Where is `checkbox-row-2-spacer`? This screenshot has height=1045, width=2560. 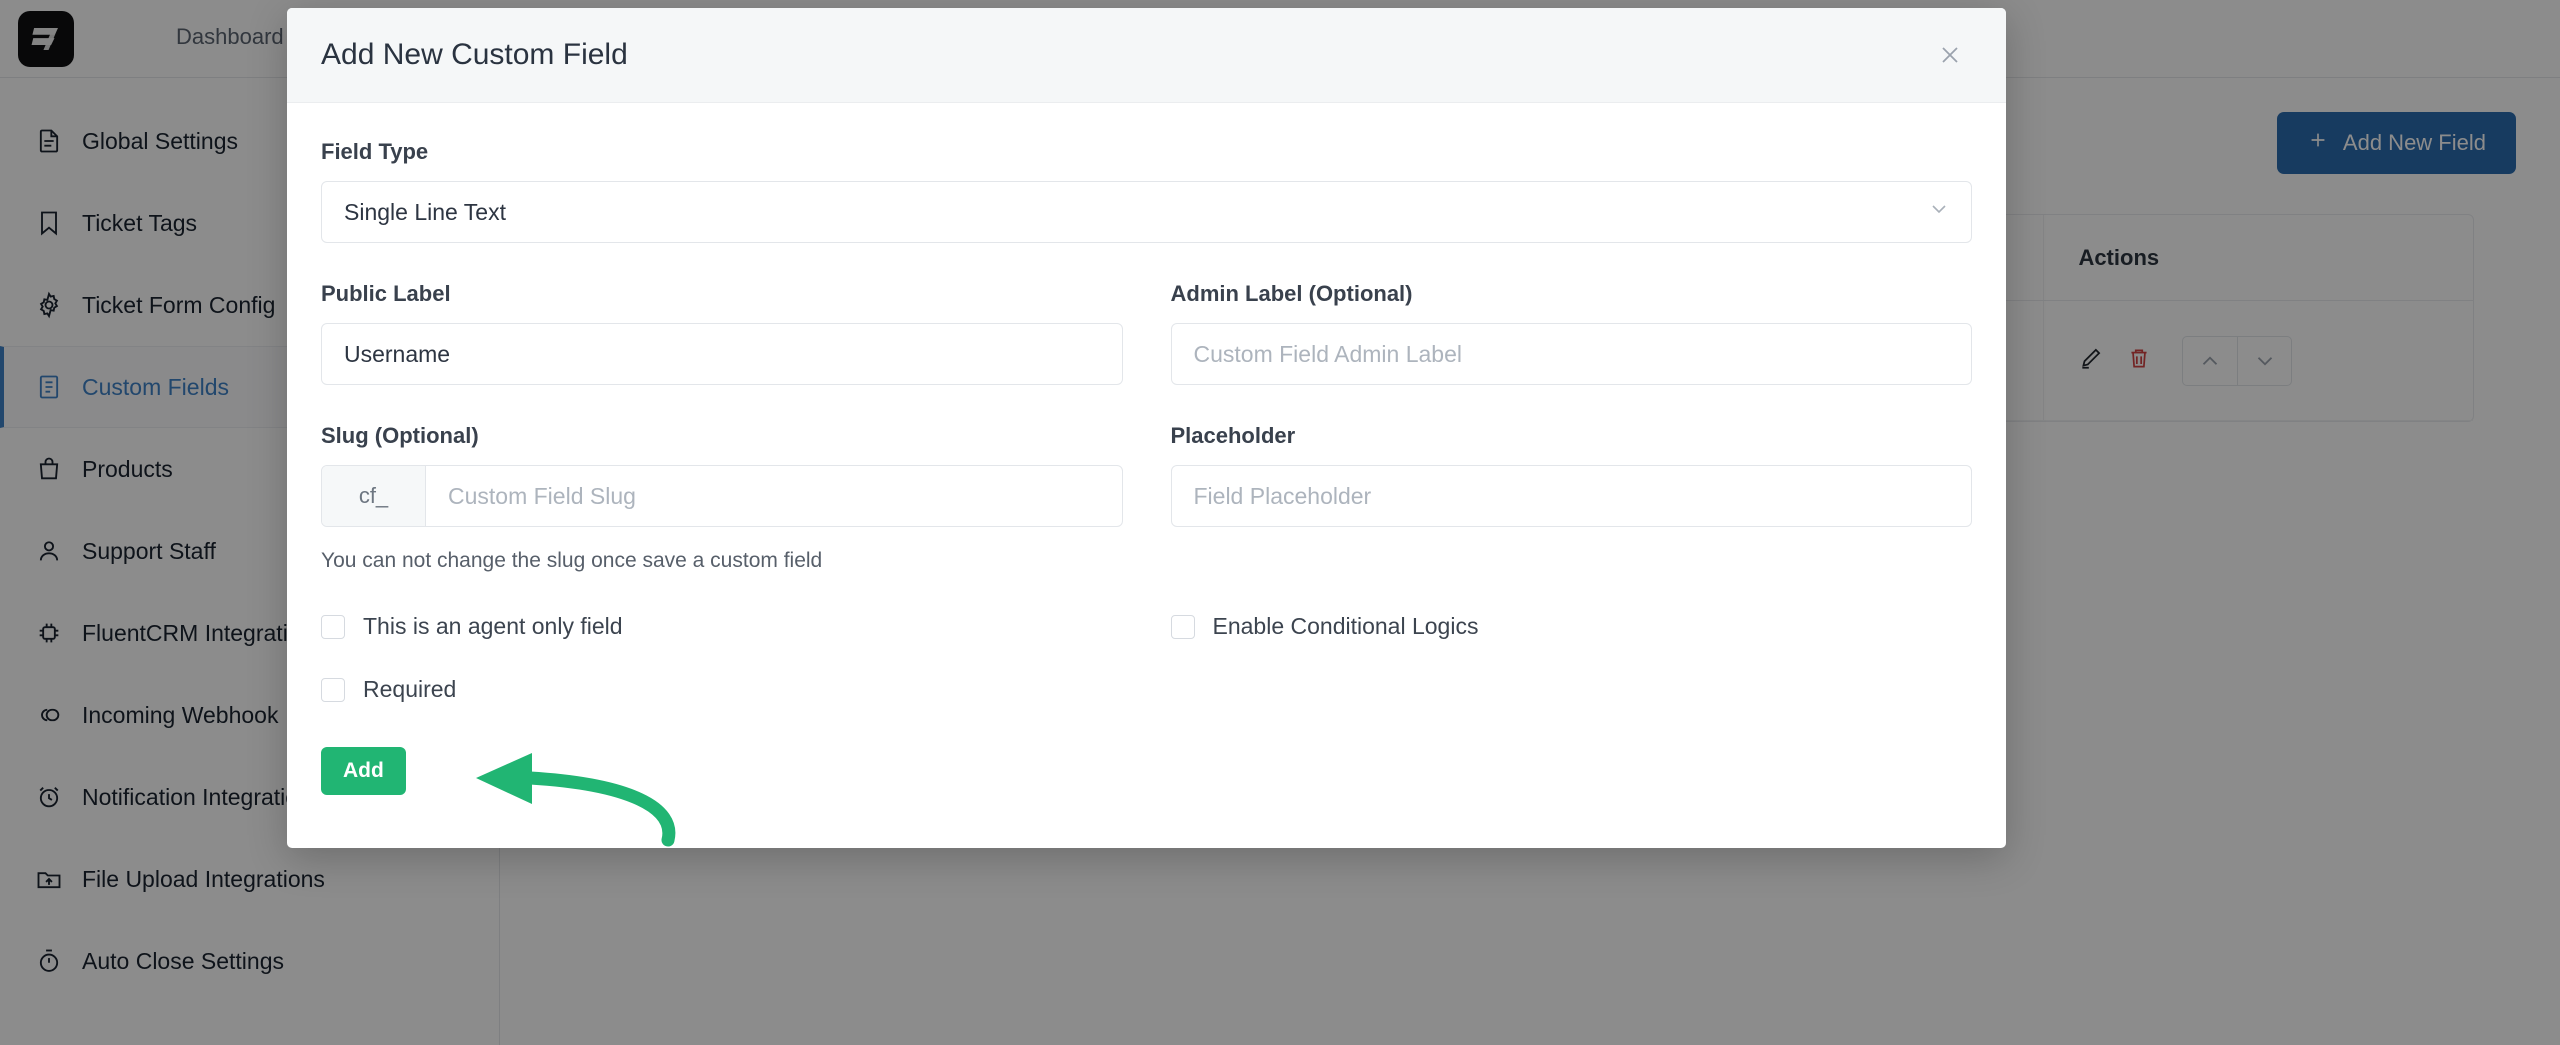 checkbox-row-2-spacer is located at coordinates (1572, 689).